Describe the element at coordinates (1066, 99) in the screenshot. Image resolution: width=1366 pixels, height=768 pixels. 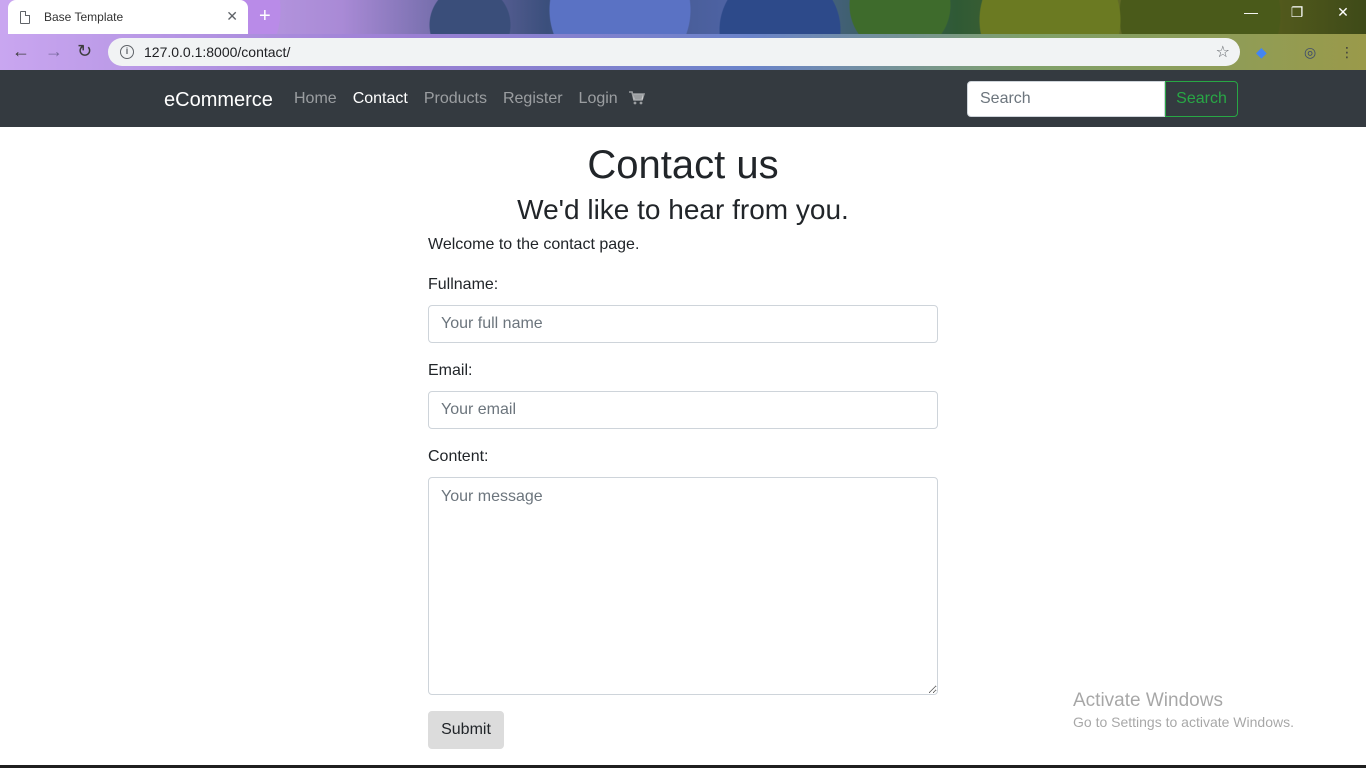
I see `search-input` at that location.